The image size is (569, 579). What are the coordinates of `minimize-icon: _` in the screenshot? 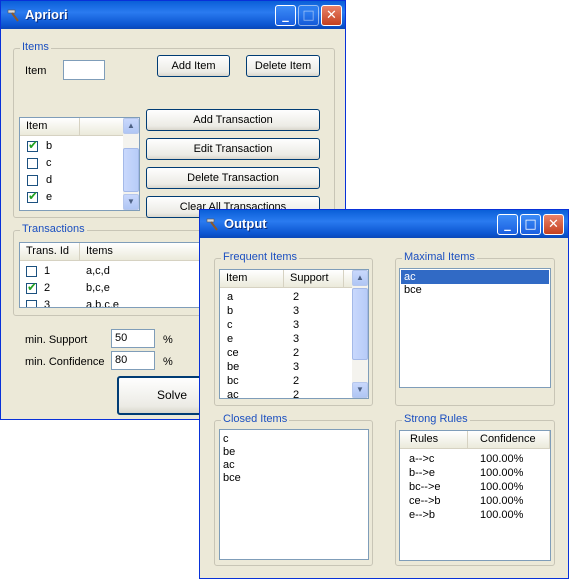 It's located at (507, 224).